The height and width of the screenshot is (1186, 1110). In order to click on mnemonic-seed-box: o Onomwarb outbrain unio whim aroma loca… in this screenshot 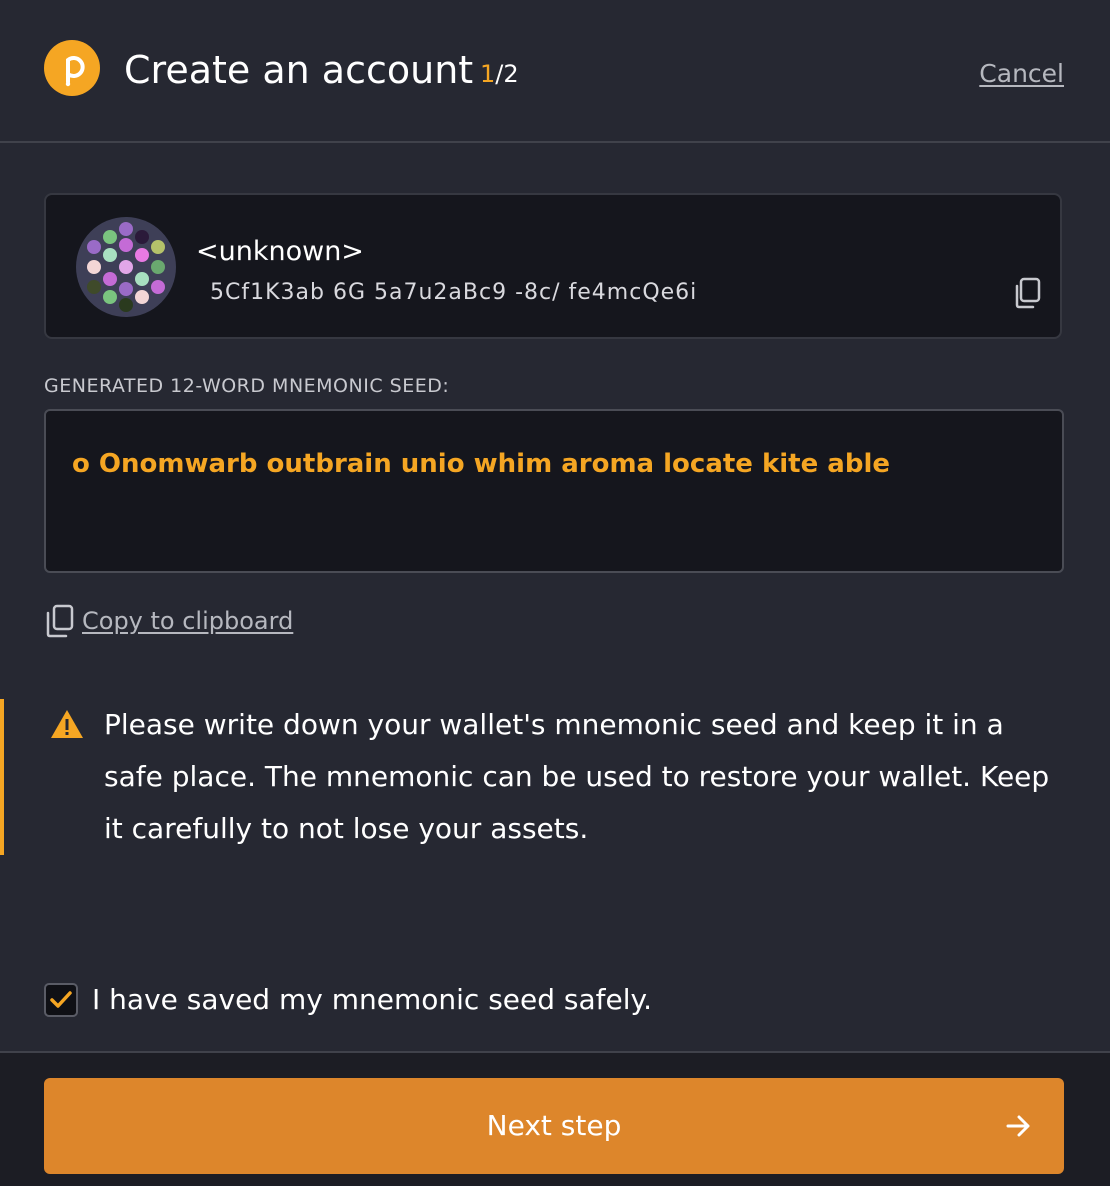, I will do `click(554, 491)`.